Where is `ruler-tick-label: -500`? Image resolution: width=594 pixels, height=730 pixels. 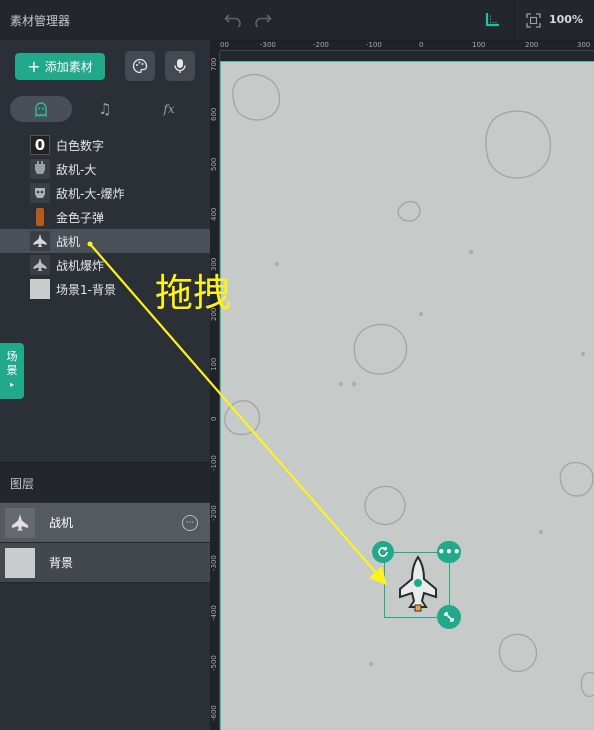
ruler-tick-label: -500 is located at coordinates (214, 663).